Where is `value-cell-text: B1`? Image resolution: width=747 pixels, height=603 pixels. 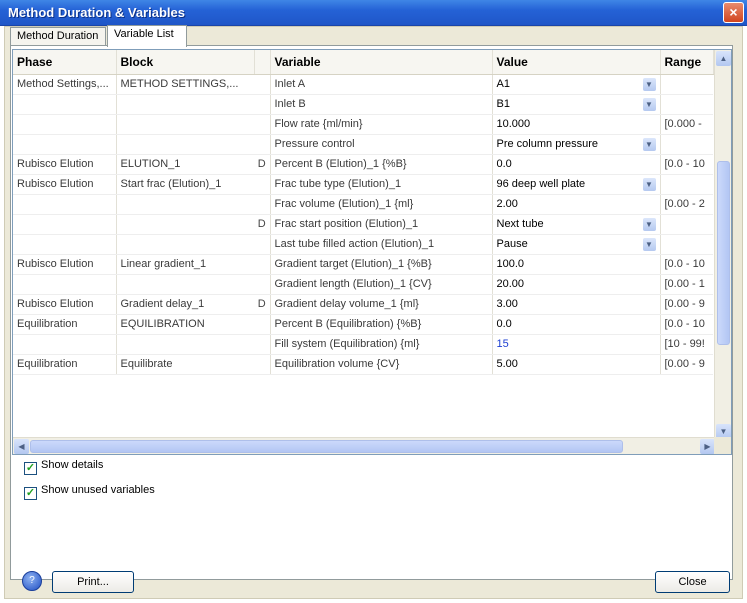
value-cell-text: B1 is located at coordinates (503, 104).